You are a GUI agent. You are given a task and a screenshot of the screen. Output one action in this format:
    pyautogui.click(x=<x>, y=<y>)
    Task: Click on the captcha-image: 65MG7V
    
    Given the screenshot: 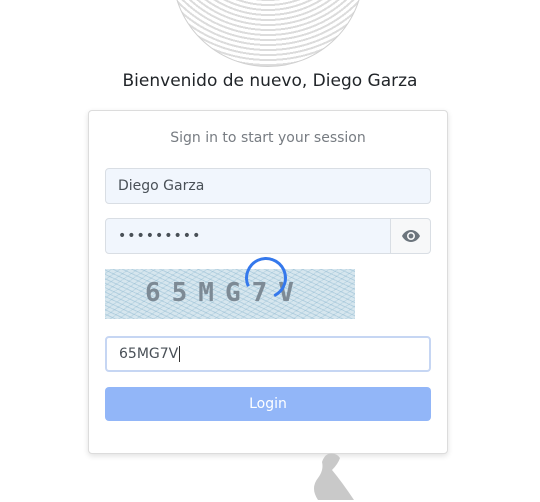 What is the action you would take?
    pyautogui.click(x=230, y=294)
    